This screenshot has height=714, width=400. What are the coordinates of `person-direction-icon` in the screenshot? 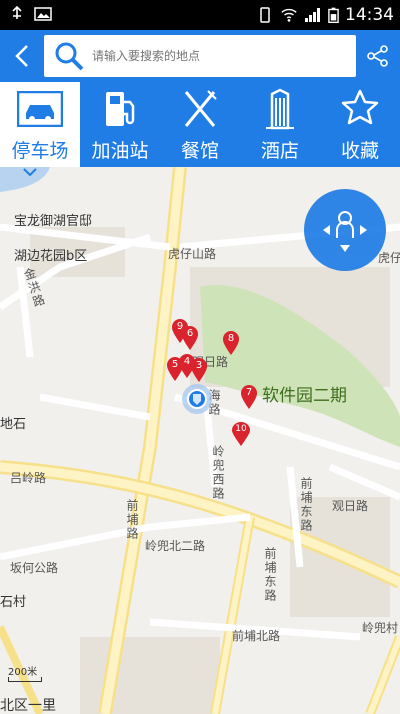 It's located at (345, 231).